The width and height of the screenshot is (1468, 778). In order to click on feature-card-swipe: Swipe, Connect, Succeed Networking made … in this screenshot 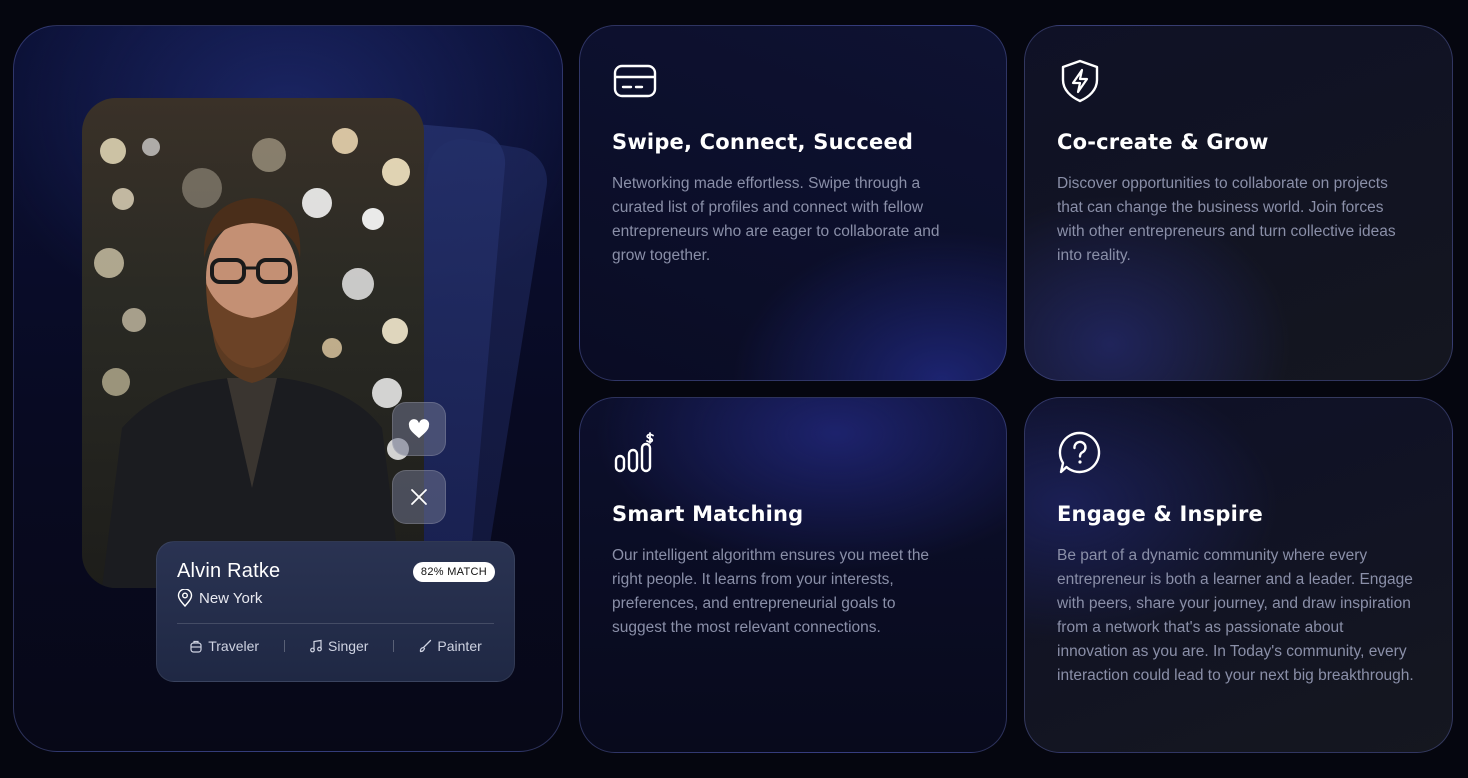, I will do `click(793, 203)`.